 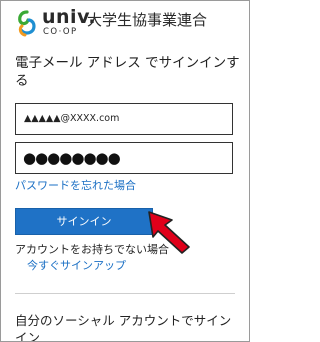 I want to click on social-signin-heading: 自分のソーシャル アカウントでサインイン, so click(x=123, y=327).